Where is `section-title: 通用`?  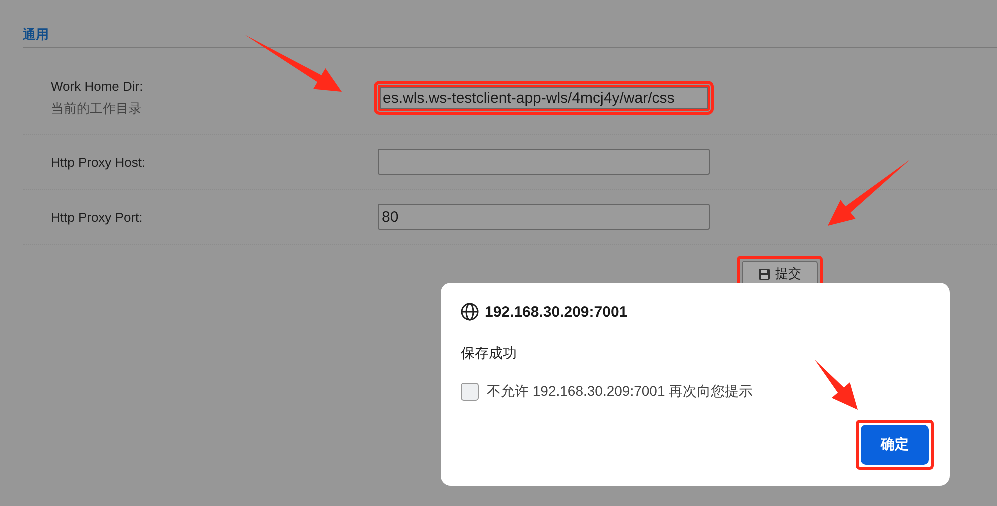 section-title: 通用 is located at coordinates (36, 34).